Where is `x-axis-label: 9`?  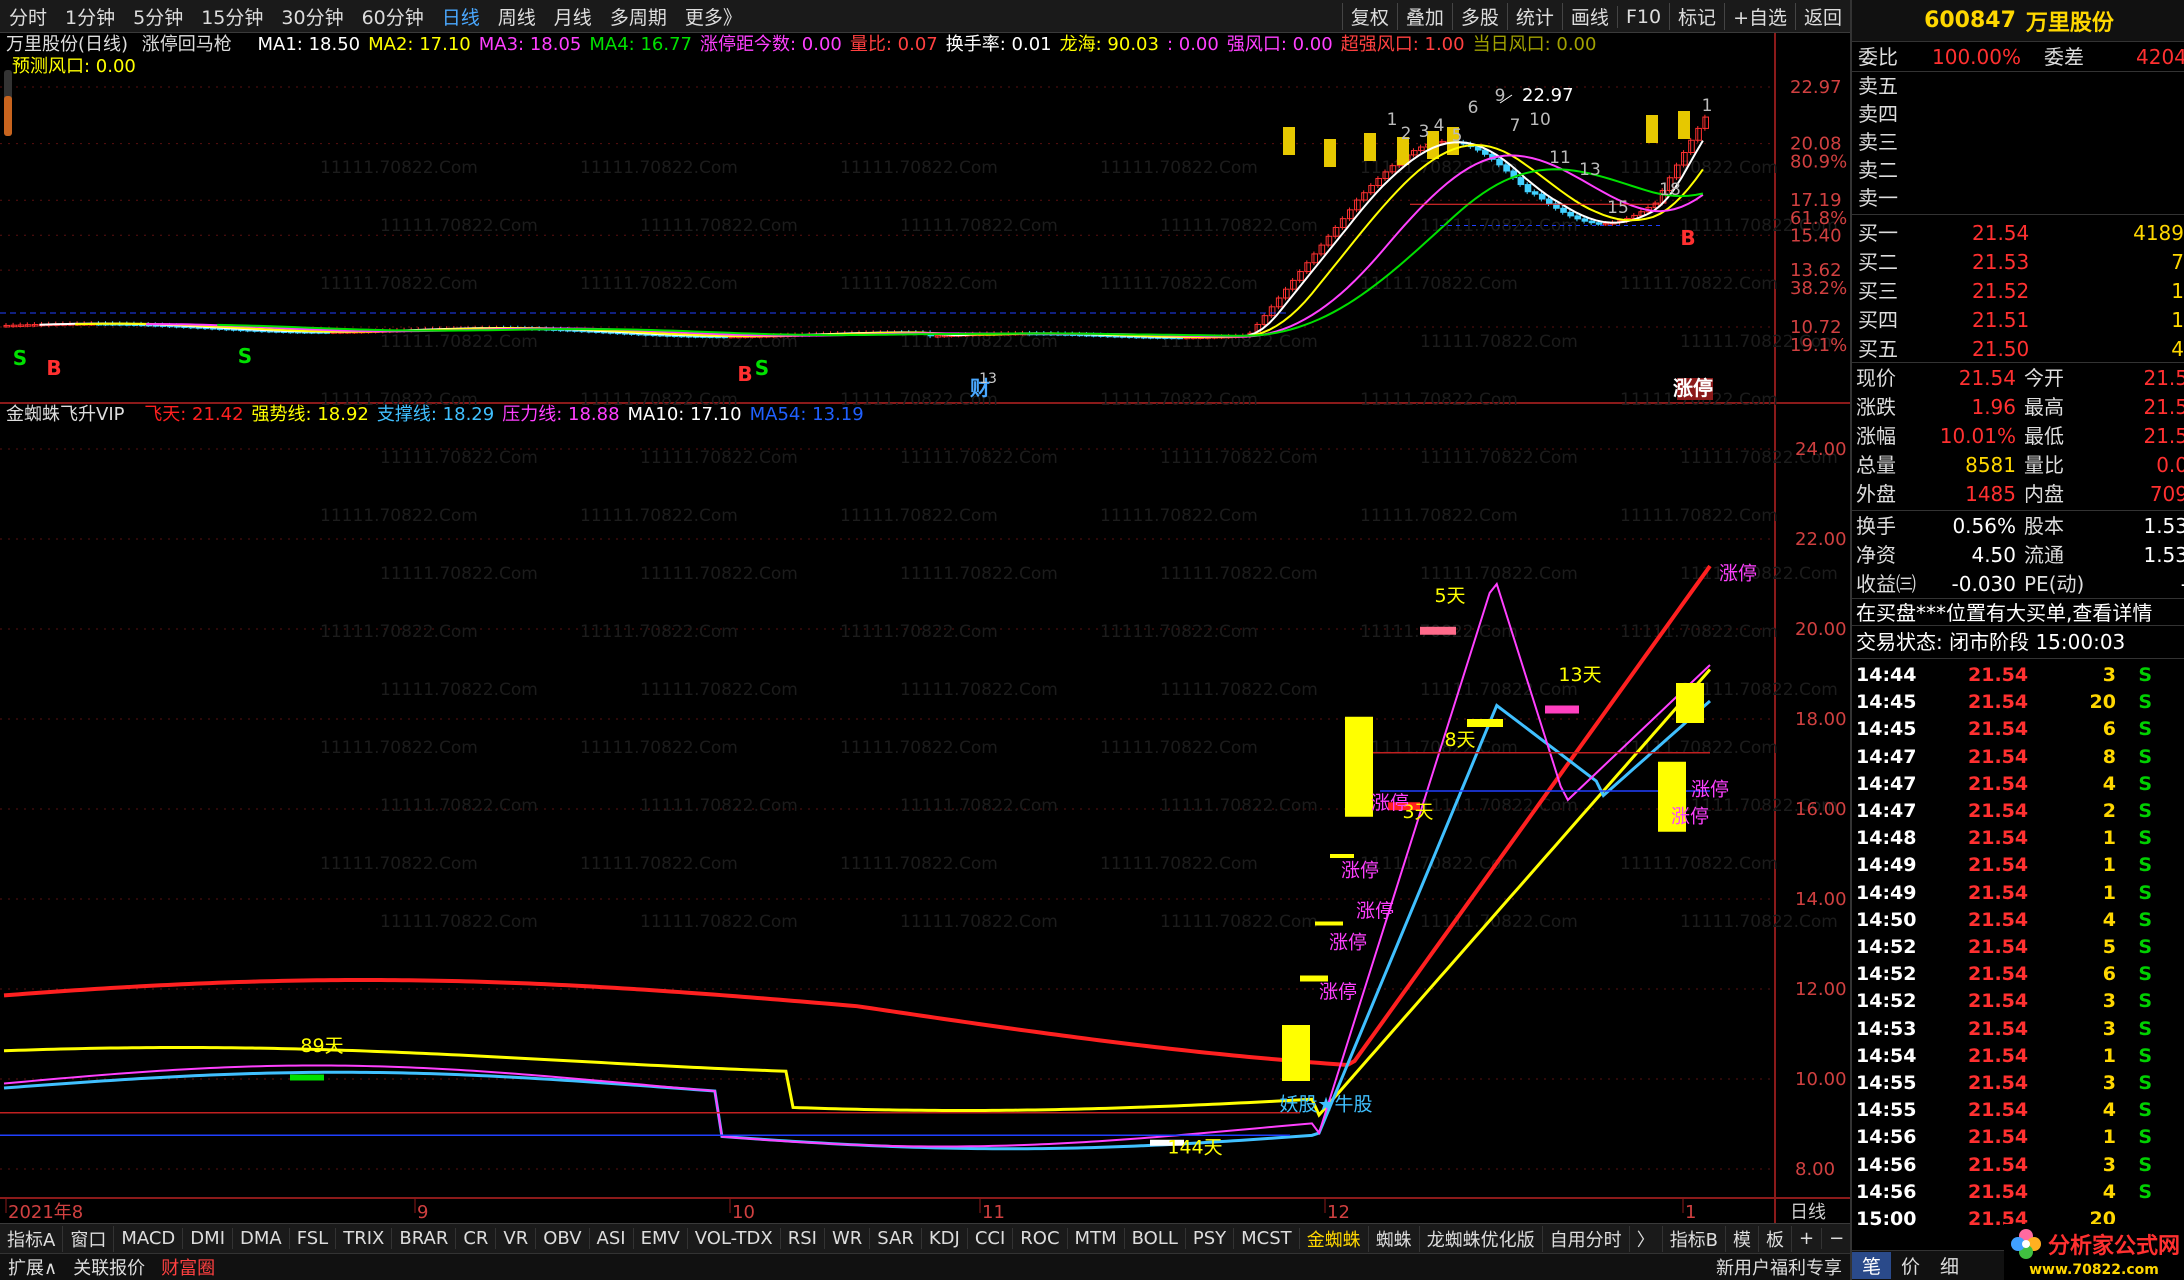
x-axis-label: 9 is located at coordinates (422, 1212).